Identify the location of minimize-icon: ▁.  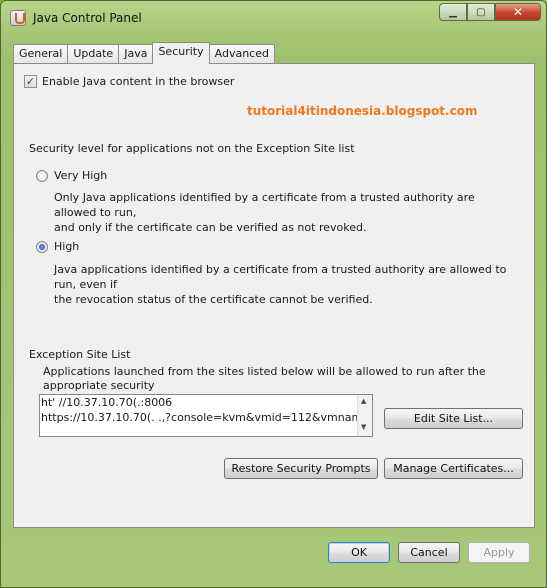
(453, 12).